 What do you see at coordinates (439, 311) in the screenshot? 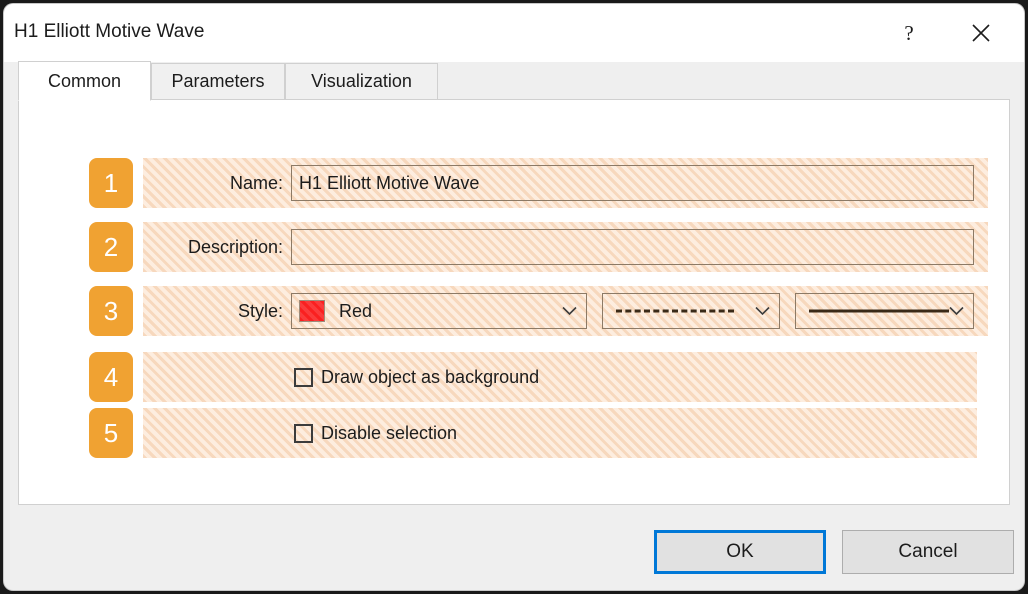
I see `style-color-combo: Red` at bounding box center [439, 311].